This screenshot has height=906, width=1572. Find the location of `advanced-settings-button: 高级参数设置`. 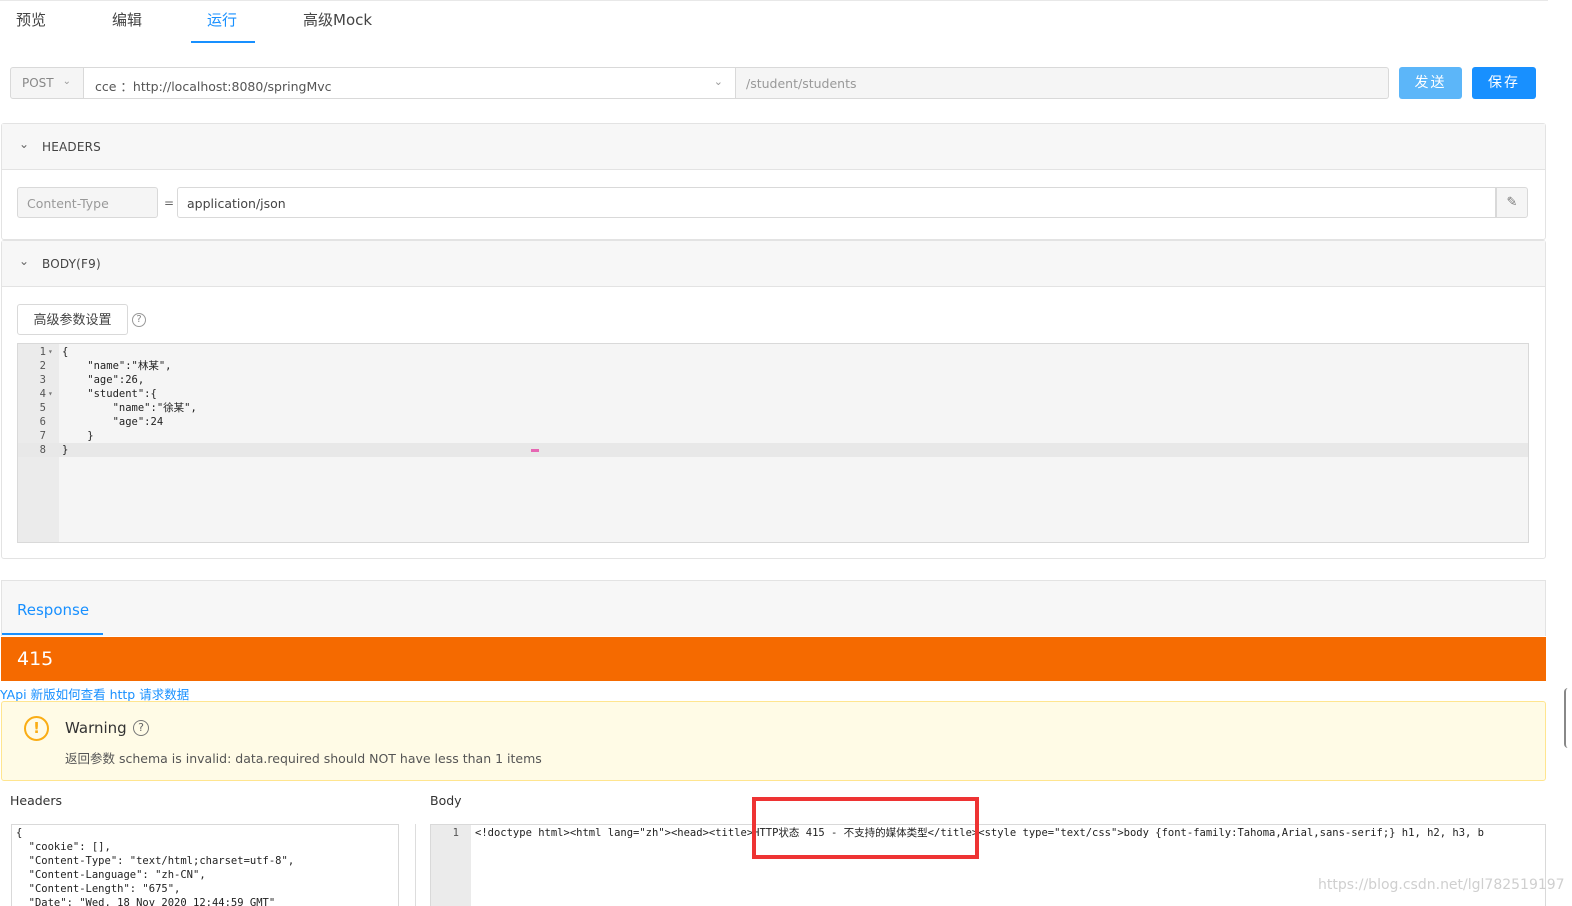

advanced-settings-button: 高级参数设置 is located at coordinates (72, 319).